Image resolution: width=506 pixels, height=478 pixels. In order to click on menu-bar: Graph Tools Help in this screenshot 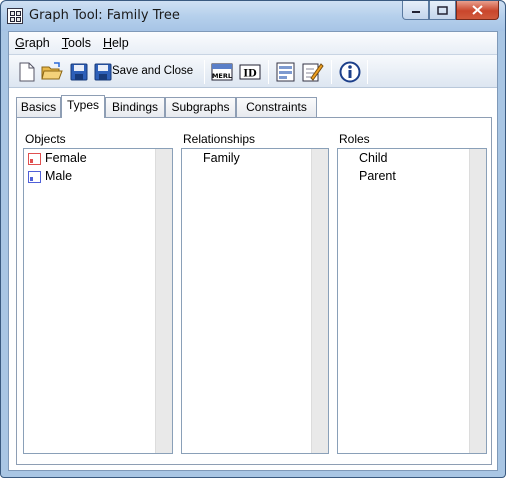, I will do `click(253, 43)`.